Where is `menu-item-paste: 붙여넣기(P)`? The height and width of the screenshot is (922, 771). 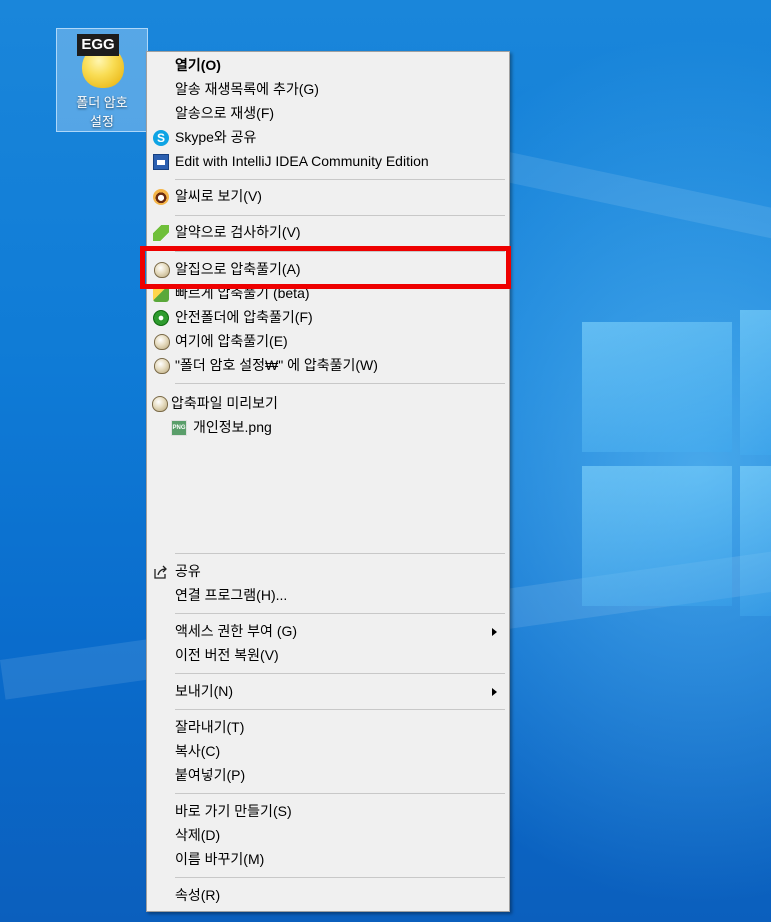 menu-item-paste: 붙여넣기(P) is located at coordinates (328, 775).